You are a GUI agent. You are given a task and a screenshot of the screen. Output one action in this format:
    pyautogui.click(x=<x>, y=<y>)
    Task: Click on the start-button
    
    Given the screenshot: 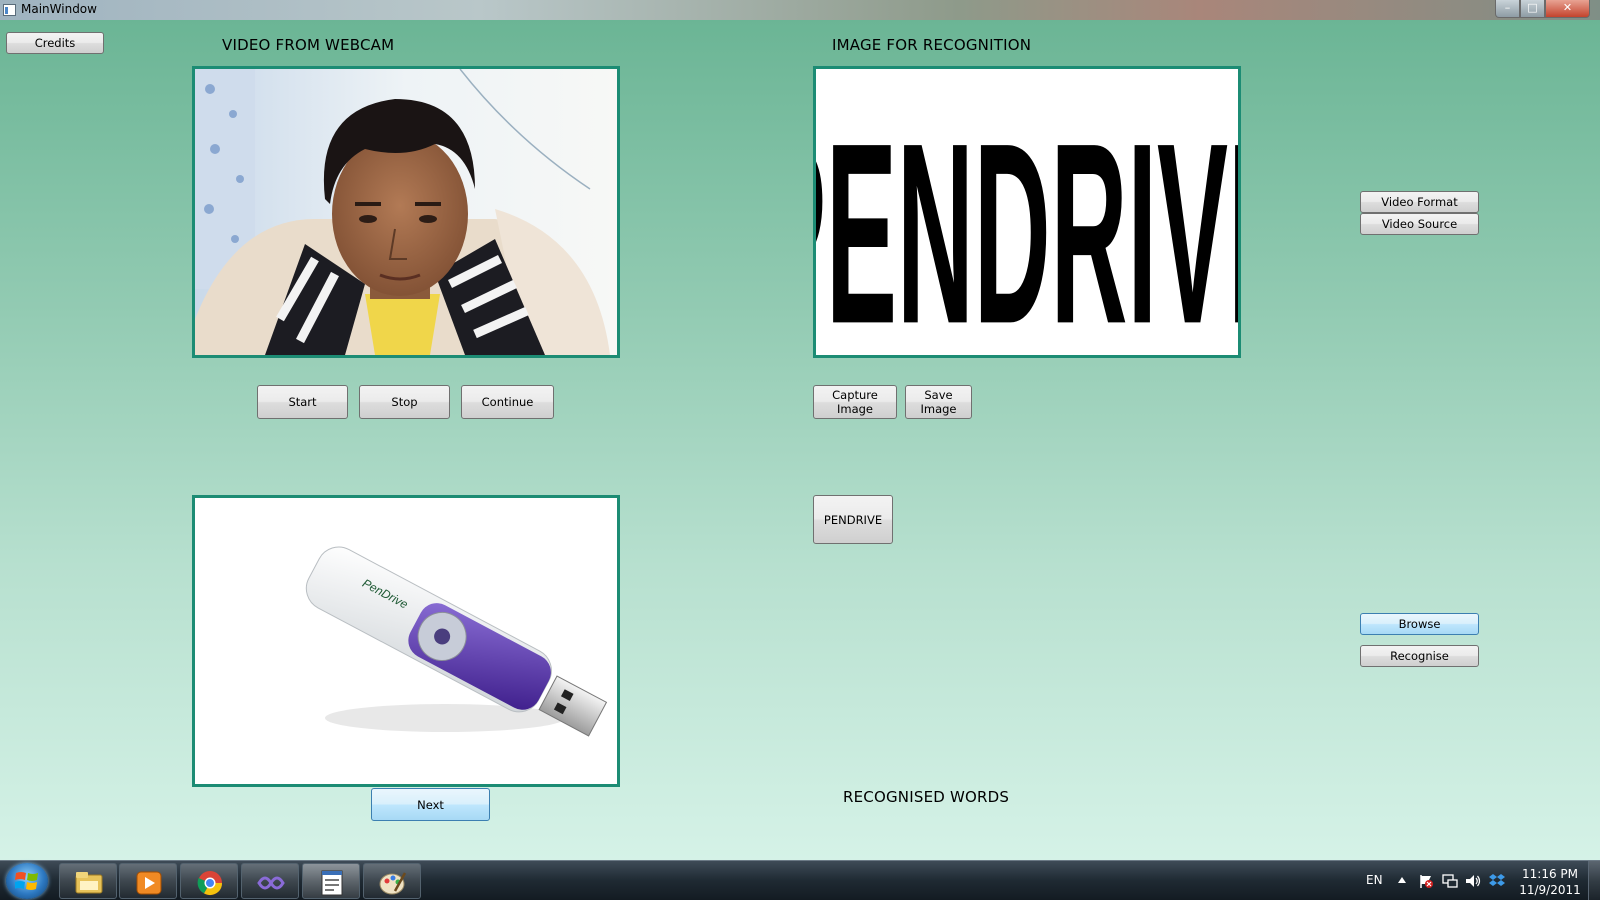 What is the action you would take?
    pyautogui.click(x=27, y=881)
    